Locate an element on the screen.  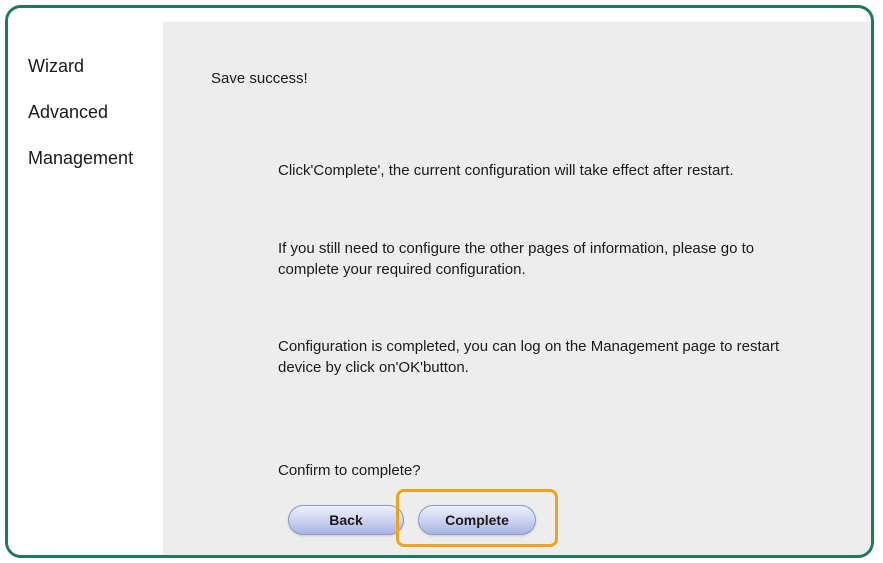
complete-button: Complete is located at coordinates (477, 520).